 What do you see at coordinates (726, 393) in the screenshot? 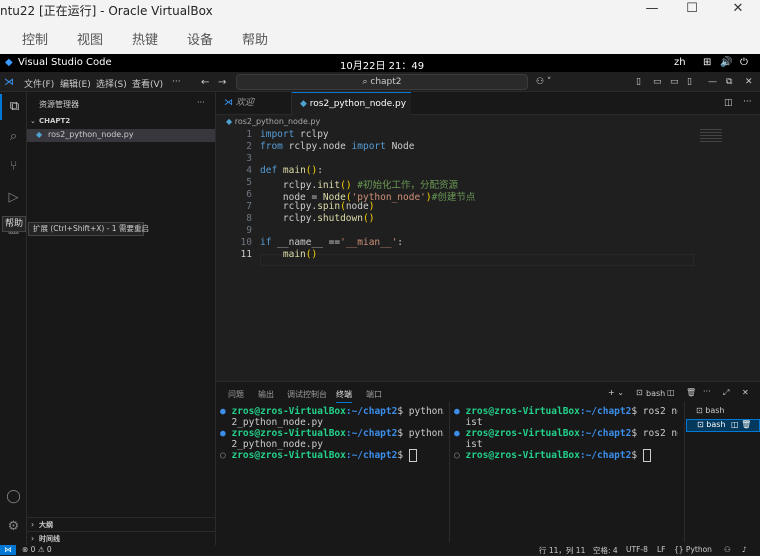
I see `maximize-panel-icon: ⤢` at bounding box center [726, 393].